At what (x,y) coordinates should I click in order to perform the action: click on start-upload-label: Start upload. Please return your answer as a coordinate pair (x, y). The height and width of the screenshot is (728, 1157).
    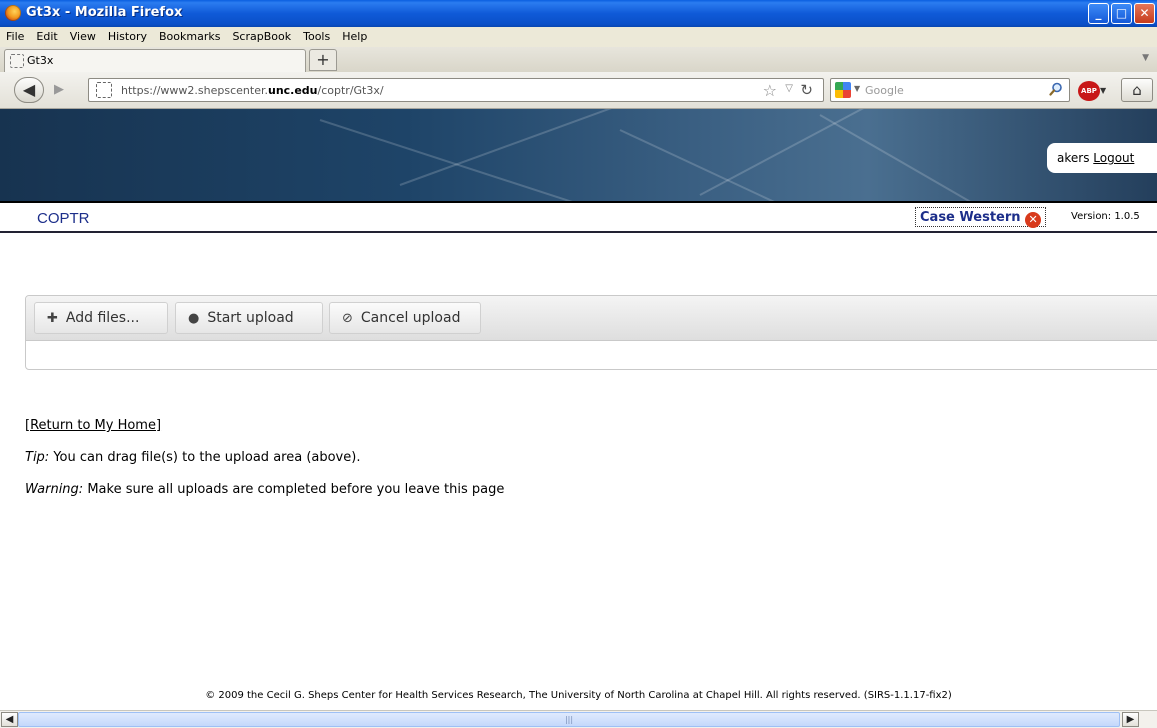
    Looking at the image, I should click on (250, 318).